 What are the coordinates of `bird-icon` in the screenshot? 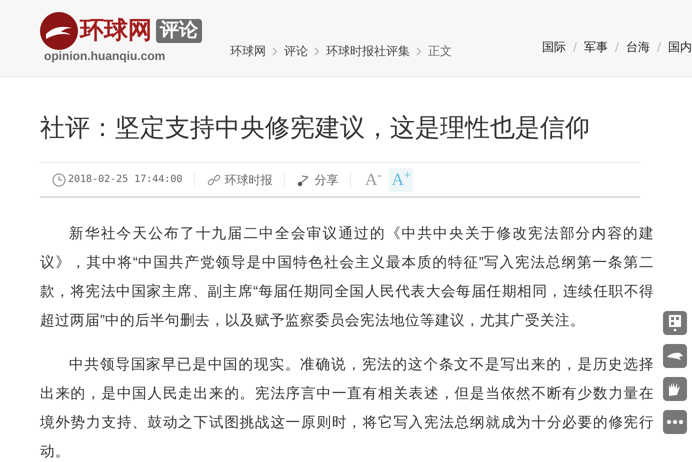 It's located at (675, 356).